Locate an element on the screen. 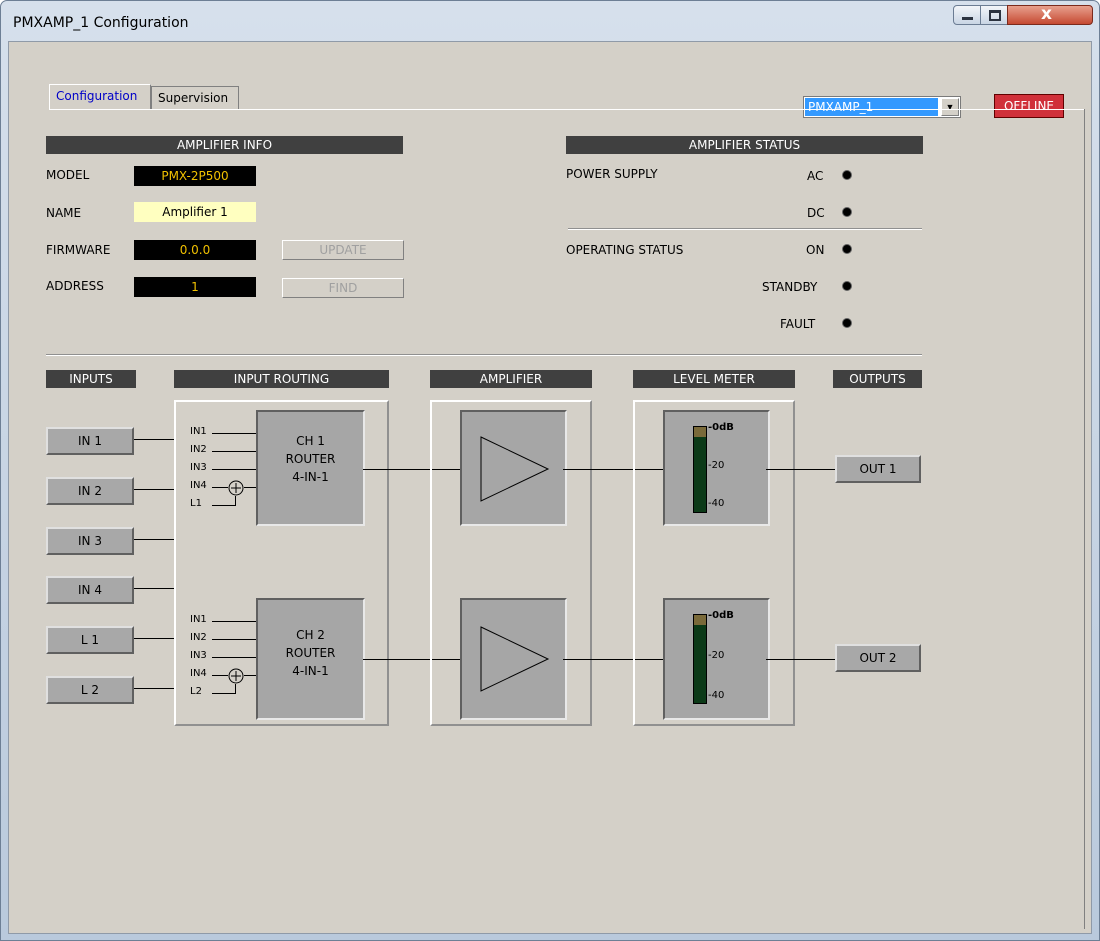  router-ch1-line2: ROUTER is located at coordinates (310, 459).